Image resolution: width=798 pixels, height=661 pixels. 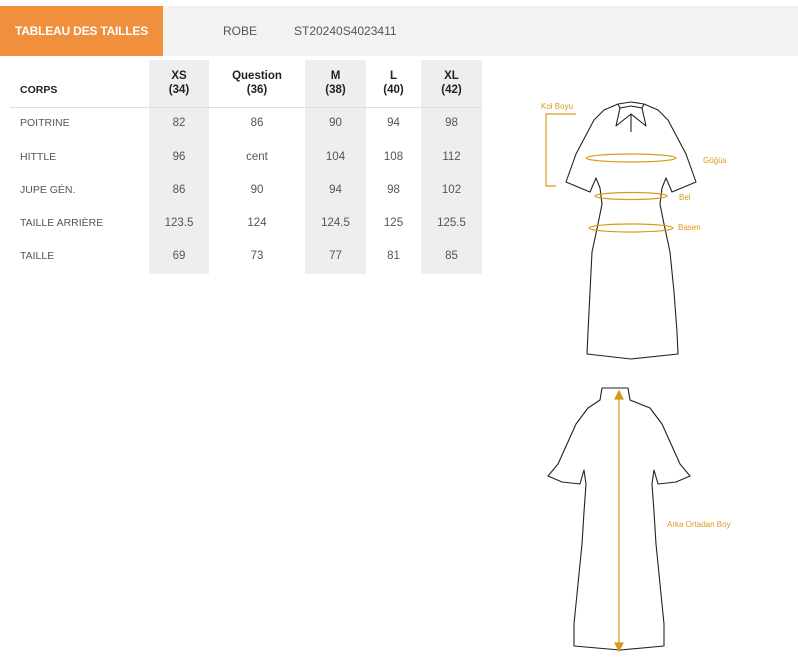 I want to click on column-header-l: L (40), so click(x=393, y=83).